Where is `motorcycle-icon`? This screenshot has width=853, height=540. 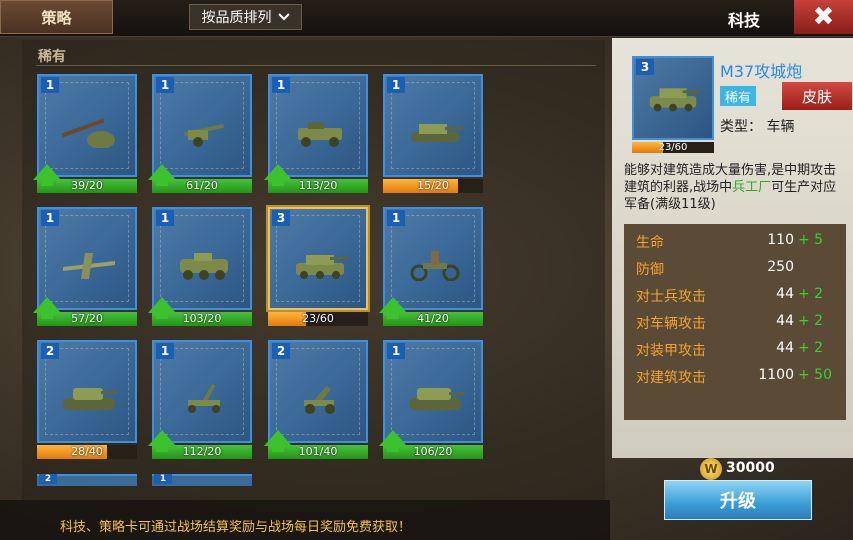
motorcycle-icon is located at coordinates (435, 265).